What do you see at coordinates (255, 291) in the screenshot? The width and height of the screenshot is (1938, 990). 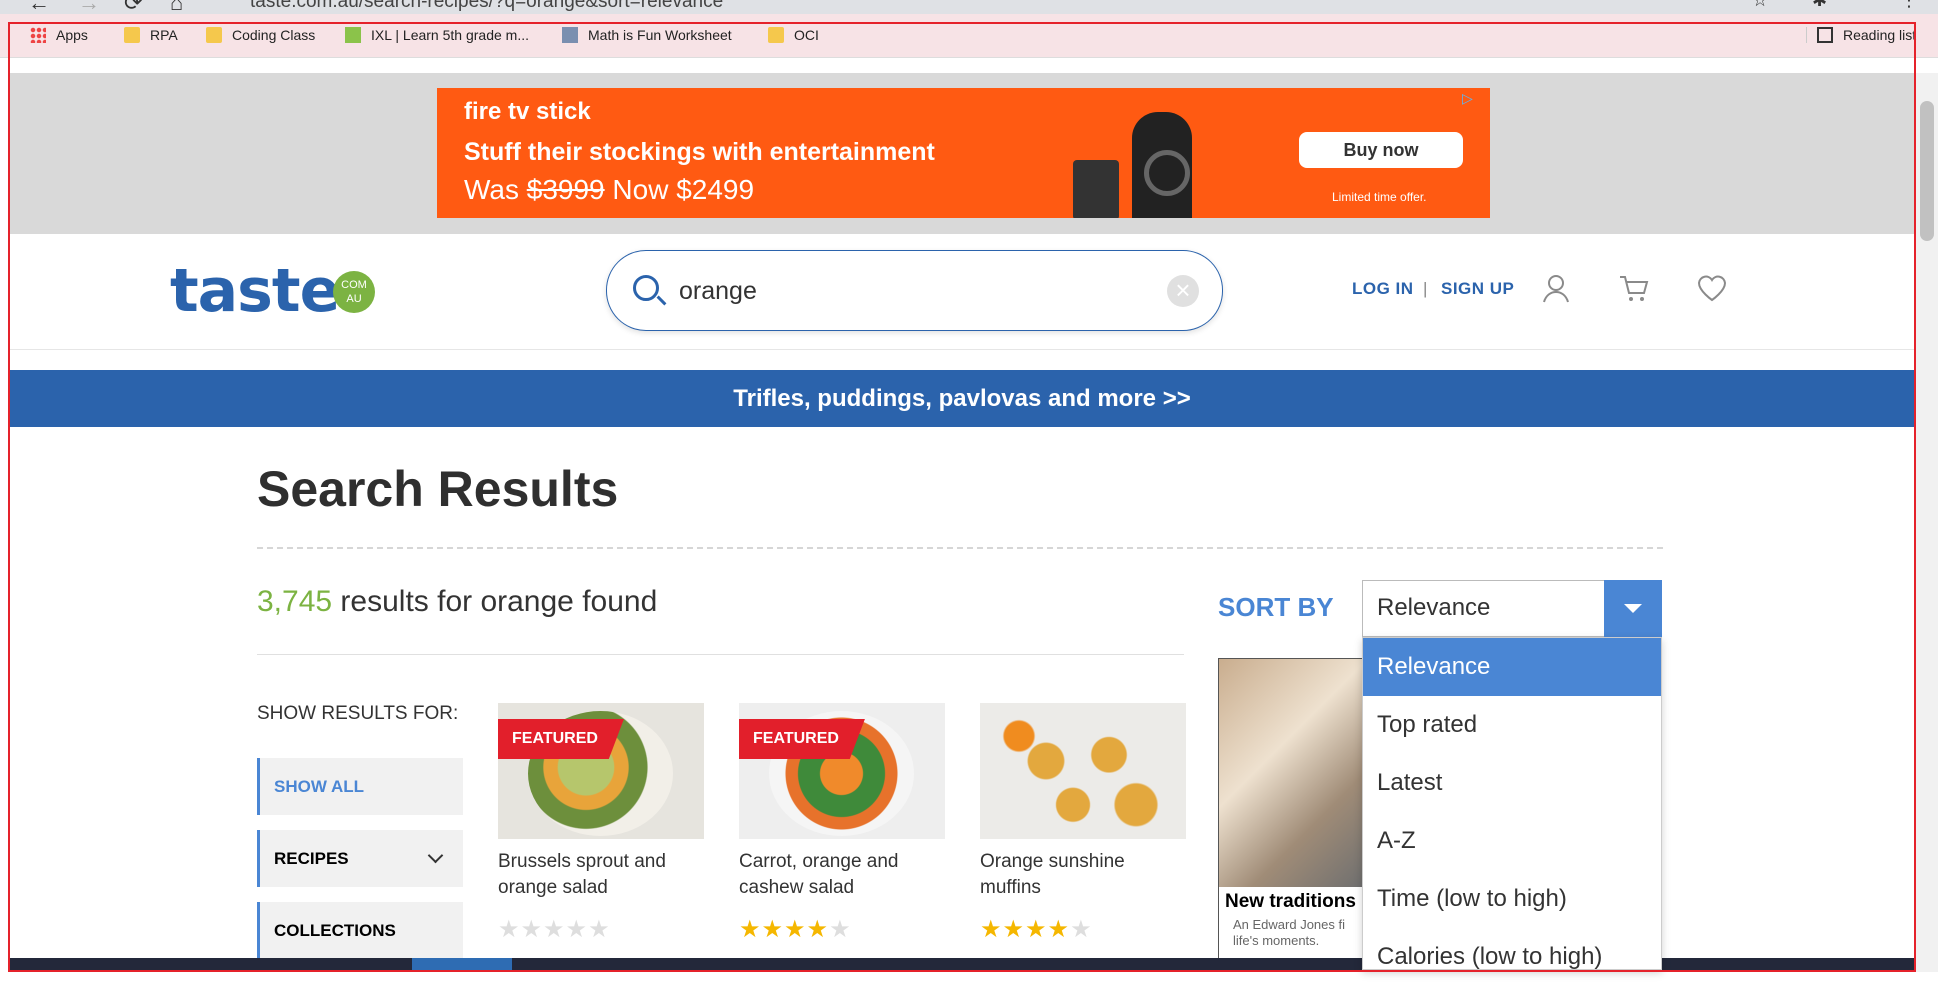 I see `site-logo: taste` at bounding box center [255, 291].